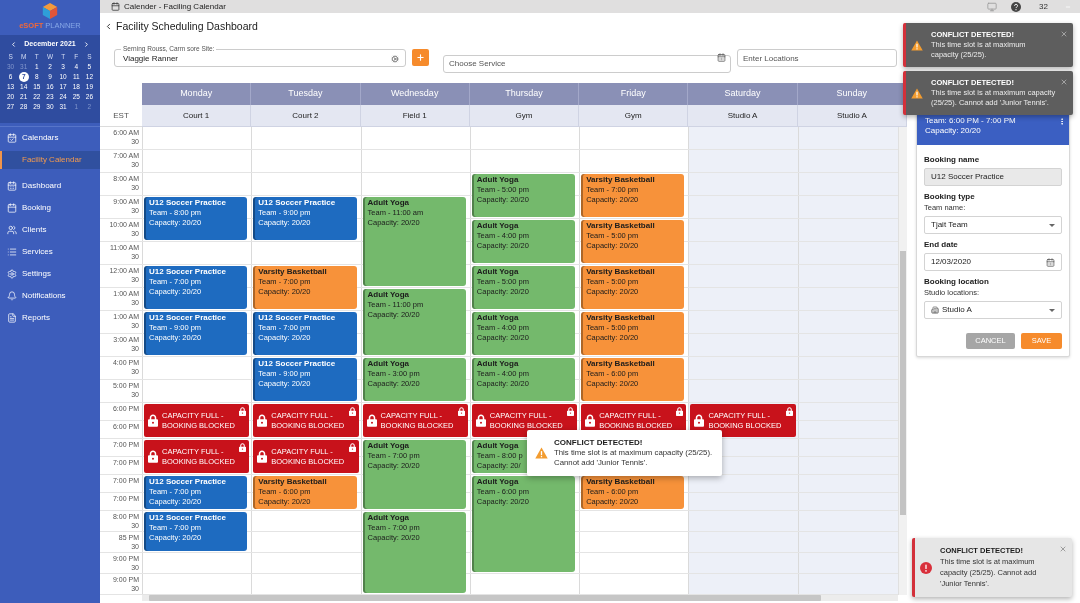 The image size is (1080, 603). Describe the element at coordinates (949, 197) in the screenshot. I see `field-heading: Booking type` at that location.